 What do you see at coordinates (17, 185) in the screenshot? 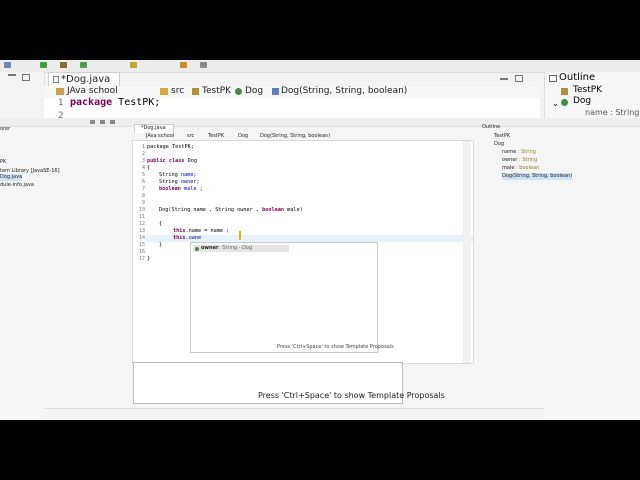
I see `explorer-module-info: dule-info.java` at bounding box center [17, 185].